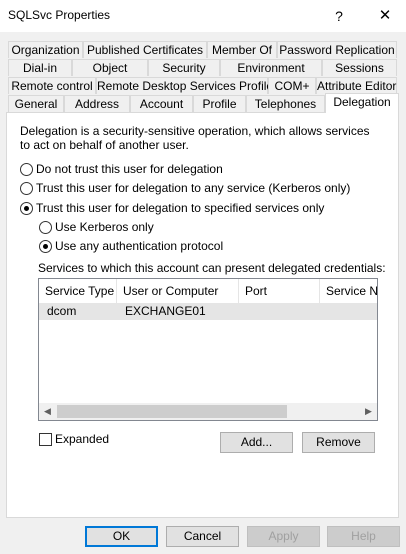 The height and width of the screenshot is (554, 406). I want to click on tab-attribute-editor: Attribute Editor, so click(356, 85).